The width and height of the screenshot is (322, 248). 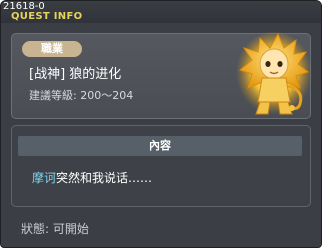 I want to click on window-title: QUEST INFO, so click(x=47, y=16).